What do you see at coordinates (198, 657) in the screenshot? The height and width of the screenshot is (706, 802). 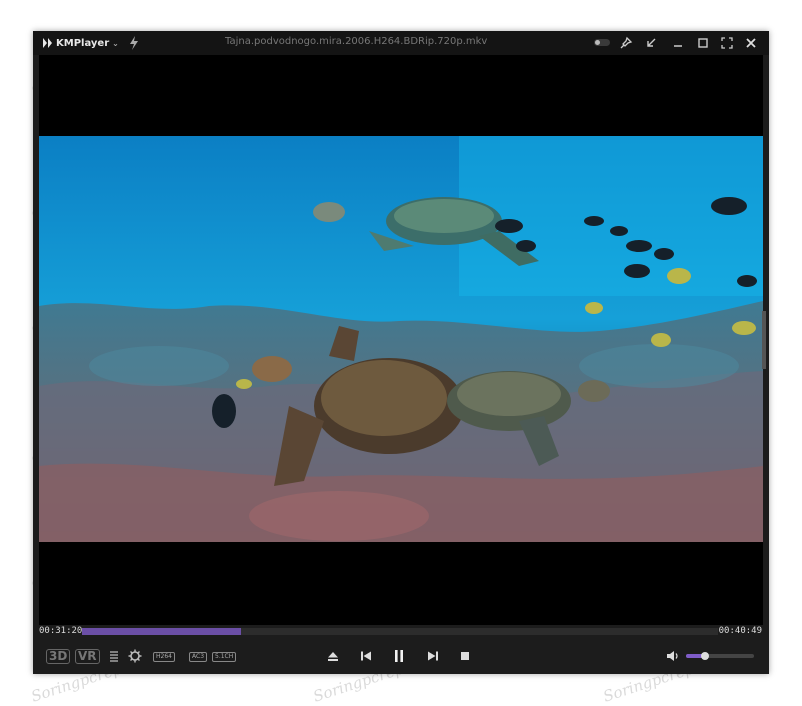 I see `codec-badge: AC3` at bounding box center [198, 657].